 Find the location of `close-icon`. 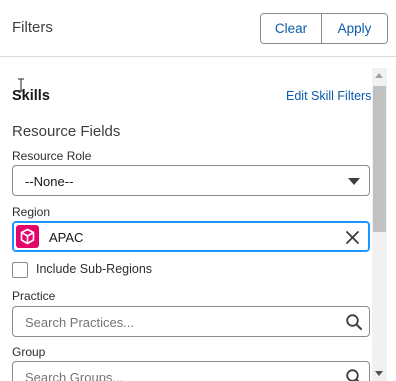

close-icon is located at coordinates (352, 237).